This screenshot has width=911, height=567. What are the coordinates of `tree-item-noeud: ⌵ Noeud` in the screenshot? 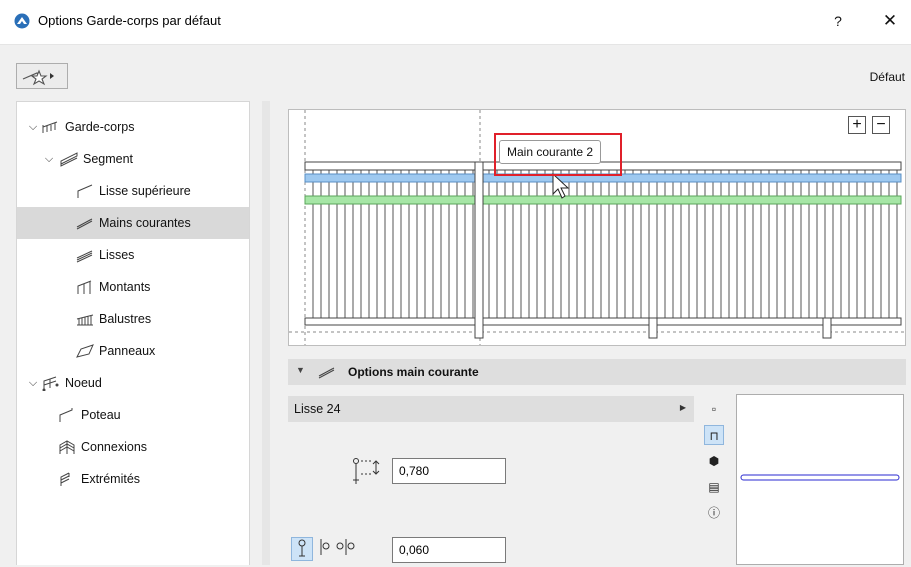 It's located at (133, 383).